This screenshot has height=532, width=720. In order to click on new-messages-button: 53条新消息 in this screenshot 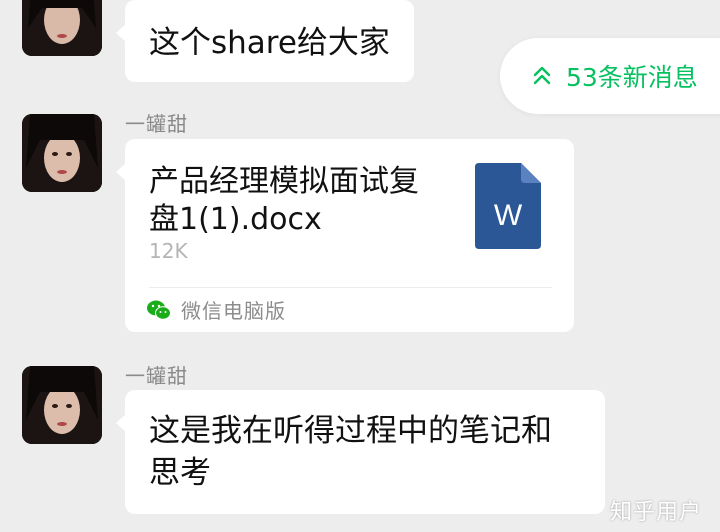, I will do `click(610, 76)`.